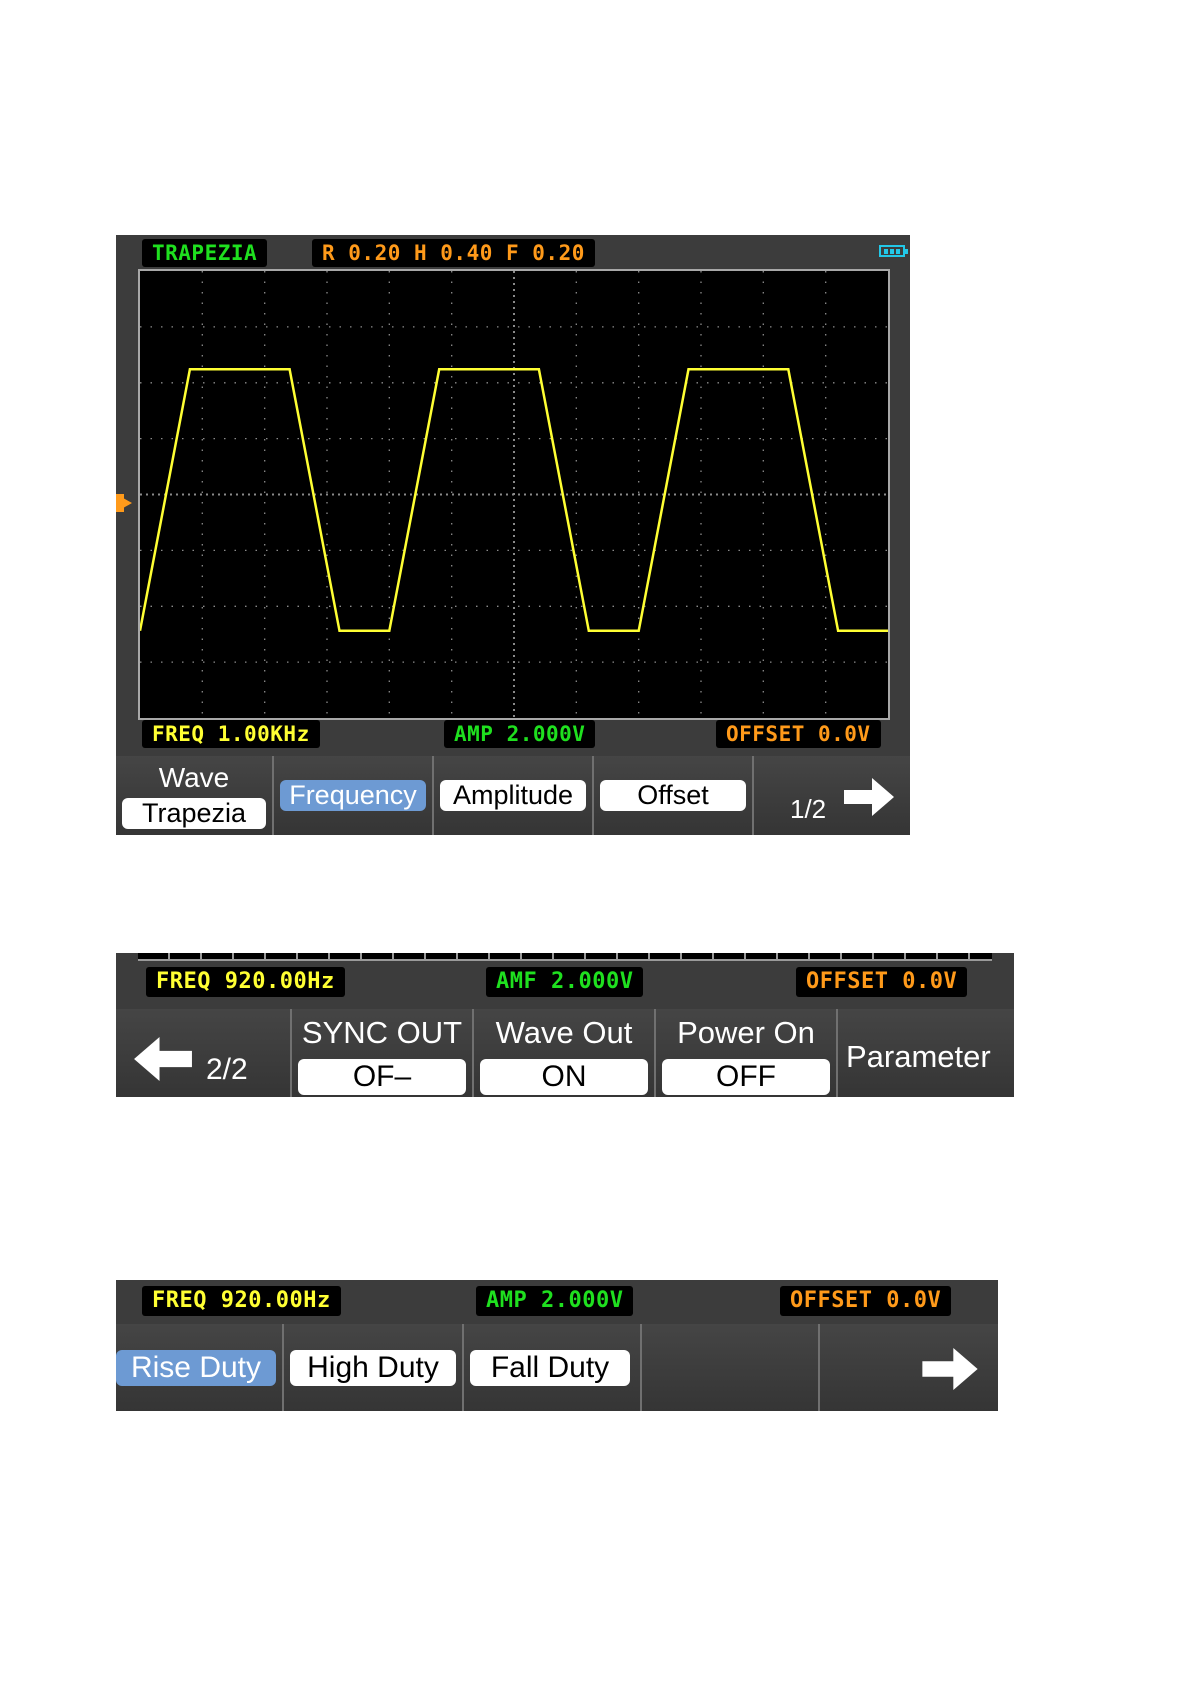  Describe the element at coordinates (746, 1032) in the screenshot. I see `power-on-label: Power On` at that location.